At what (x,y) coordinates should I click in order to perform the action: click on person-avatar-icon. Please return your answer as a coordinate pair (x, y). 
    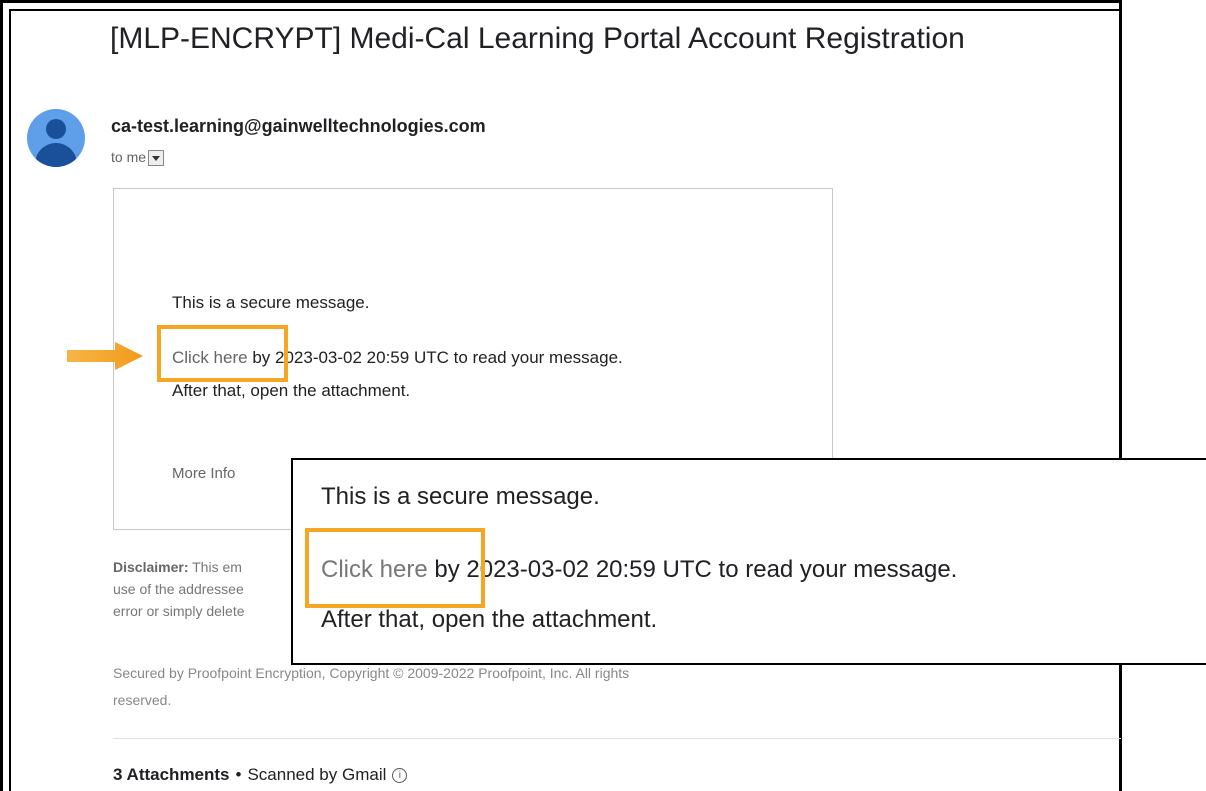
    Looking at the image, I should click on (56, 138).